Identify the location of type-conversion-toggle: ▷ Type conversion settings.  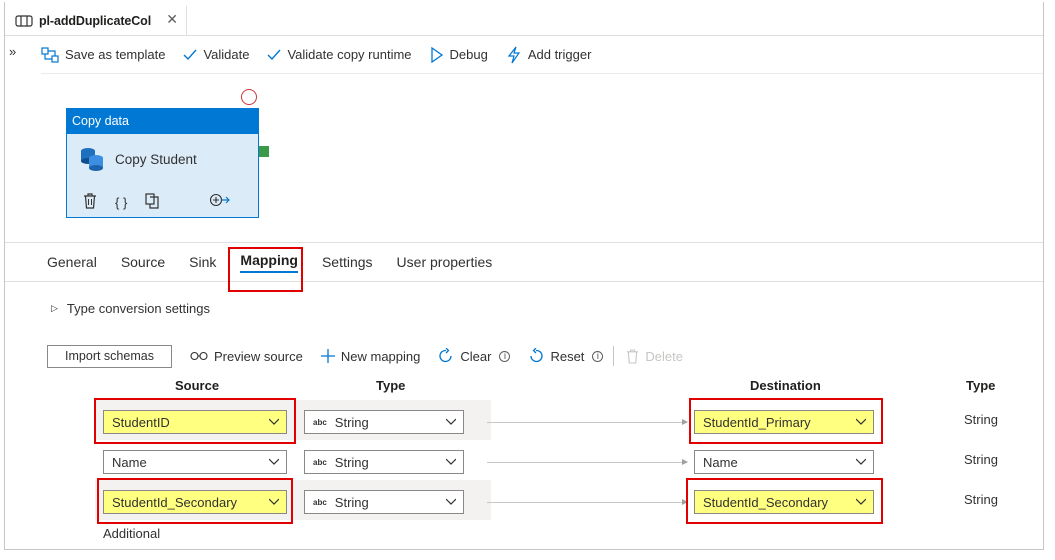
(130, 308).